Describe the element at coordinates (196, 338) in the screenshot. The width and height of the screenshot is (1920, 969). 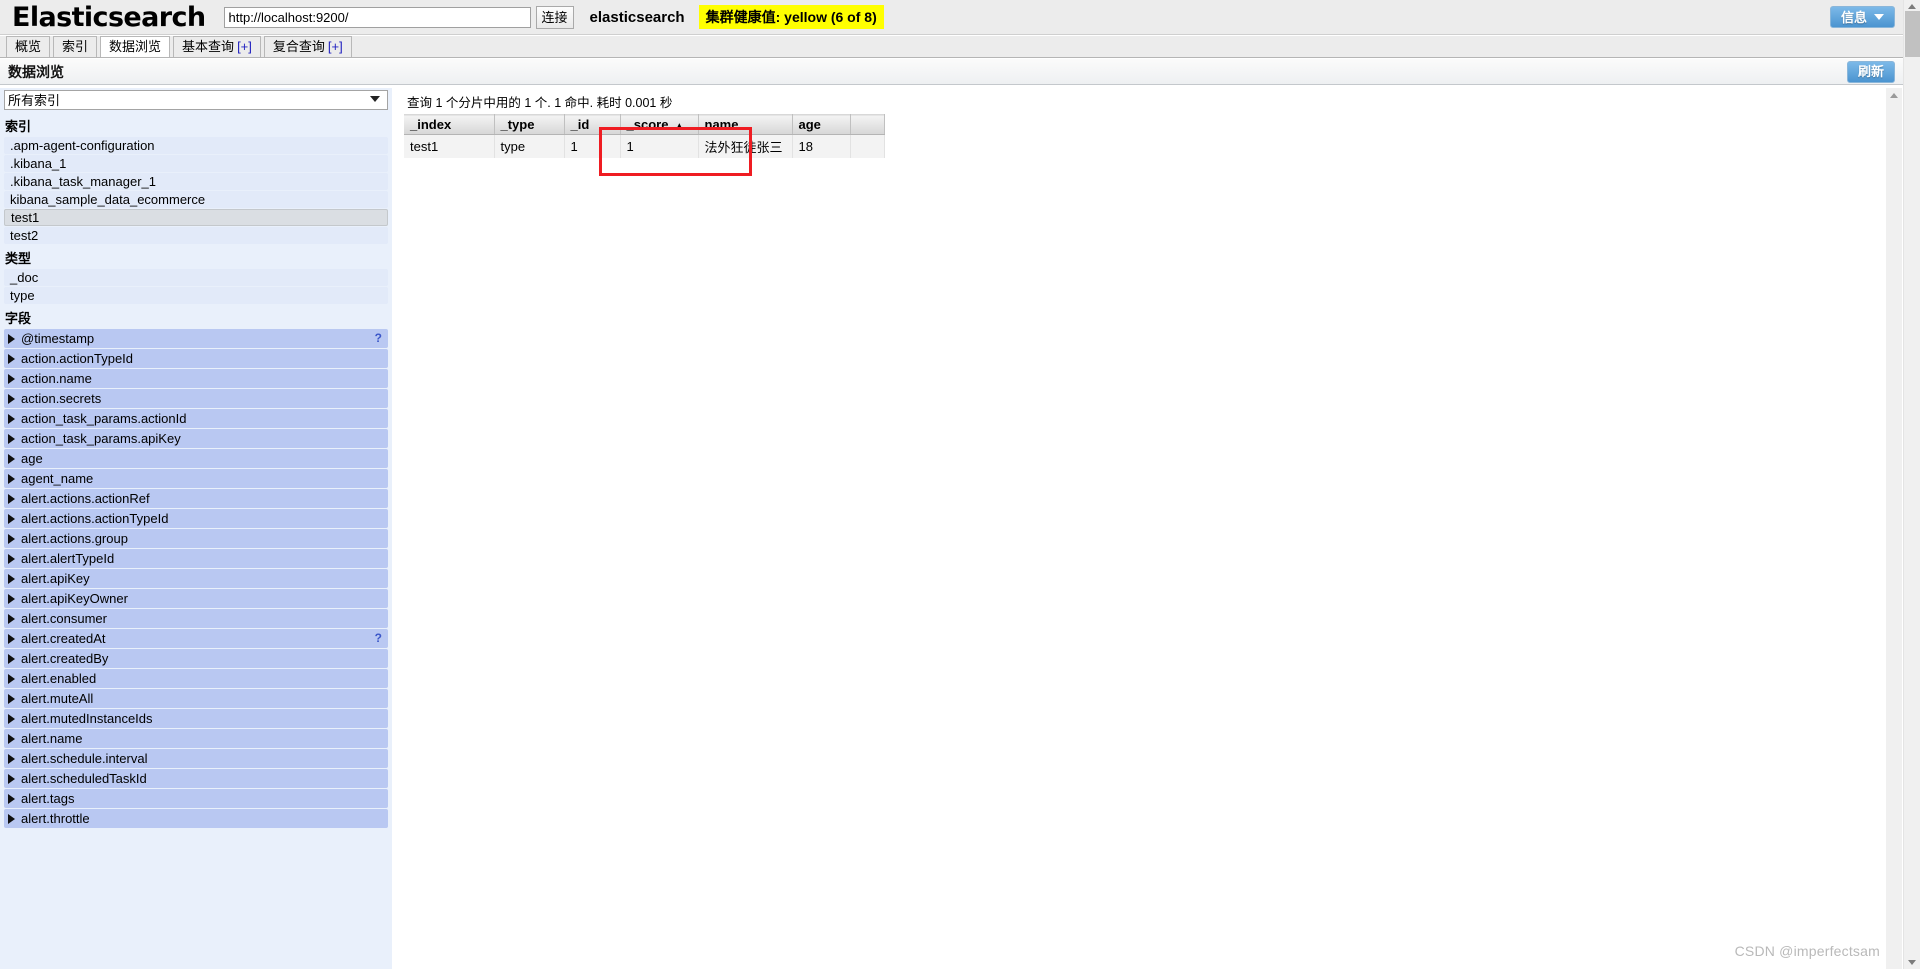
I see `field-item: @timestamp?` at that location.